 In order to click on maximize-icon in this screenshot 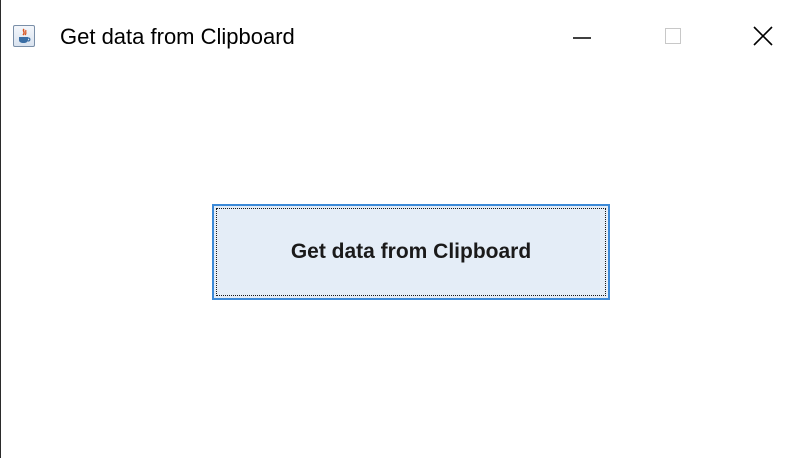, I will do `click(673, 36)`.